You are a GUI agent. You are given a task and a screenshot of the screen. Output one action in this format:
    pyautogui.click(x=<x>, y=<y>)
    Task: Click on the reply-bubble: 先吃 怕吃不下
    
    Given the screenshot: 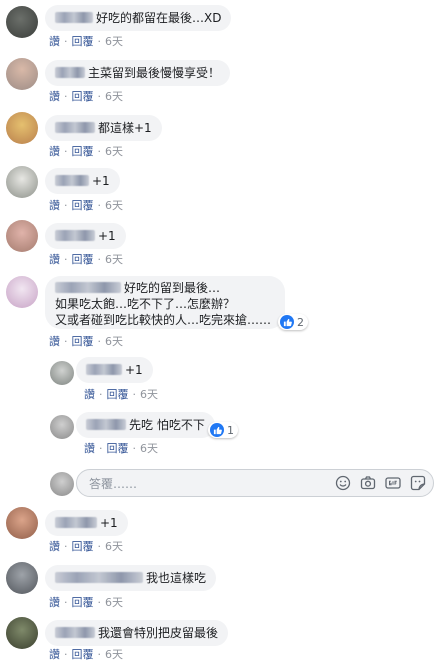 What is the action you would take?
    pyautogui.click(x=145, y=425)
    